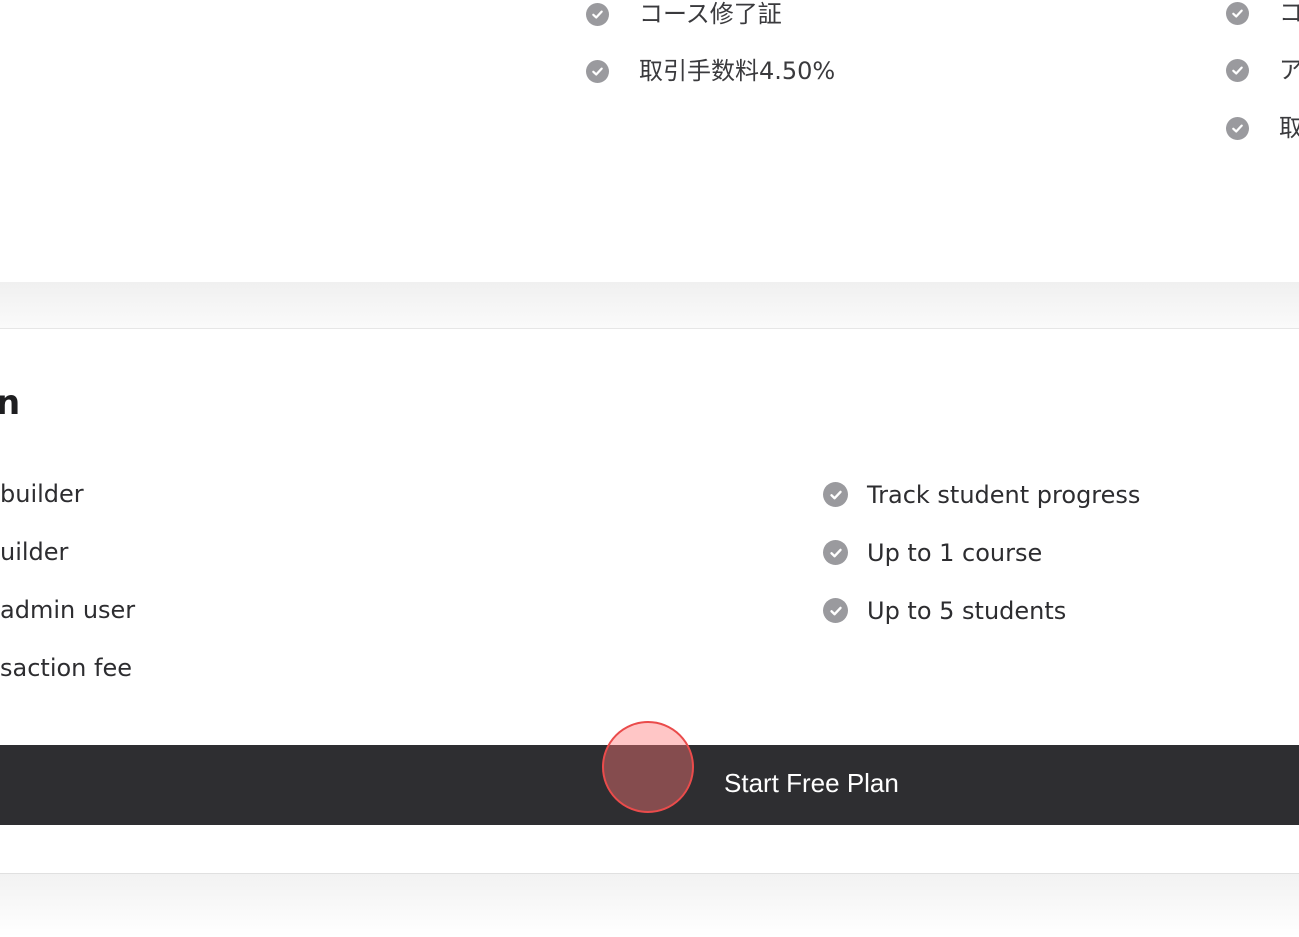  Describe the element at coordinates (1289, 70) in the screenshot. I see `feature-label: ア` at that location.